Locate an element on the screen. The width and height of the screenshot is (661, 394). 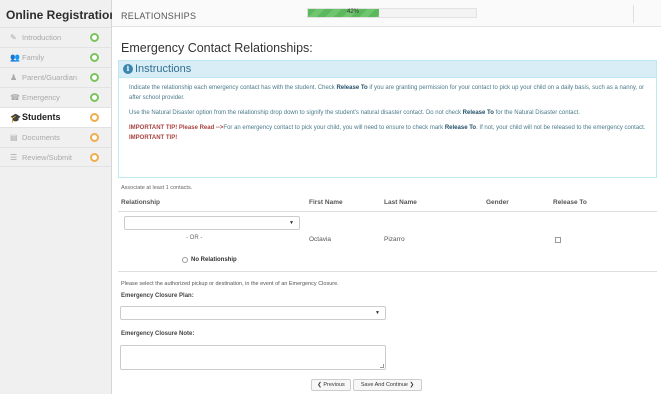
column-header-gender: Gender is located at coordinates (497, 202).